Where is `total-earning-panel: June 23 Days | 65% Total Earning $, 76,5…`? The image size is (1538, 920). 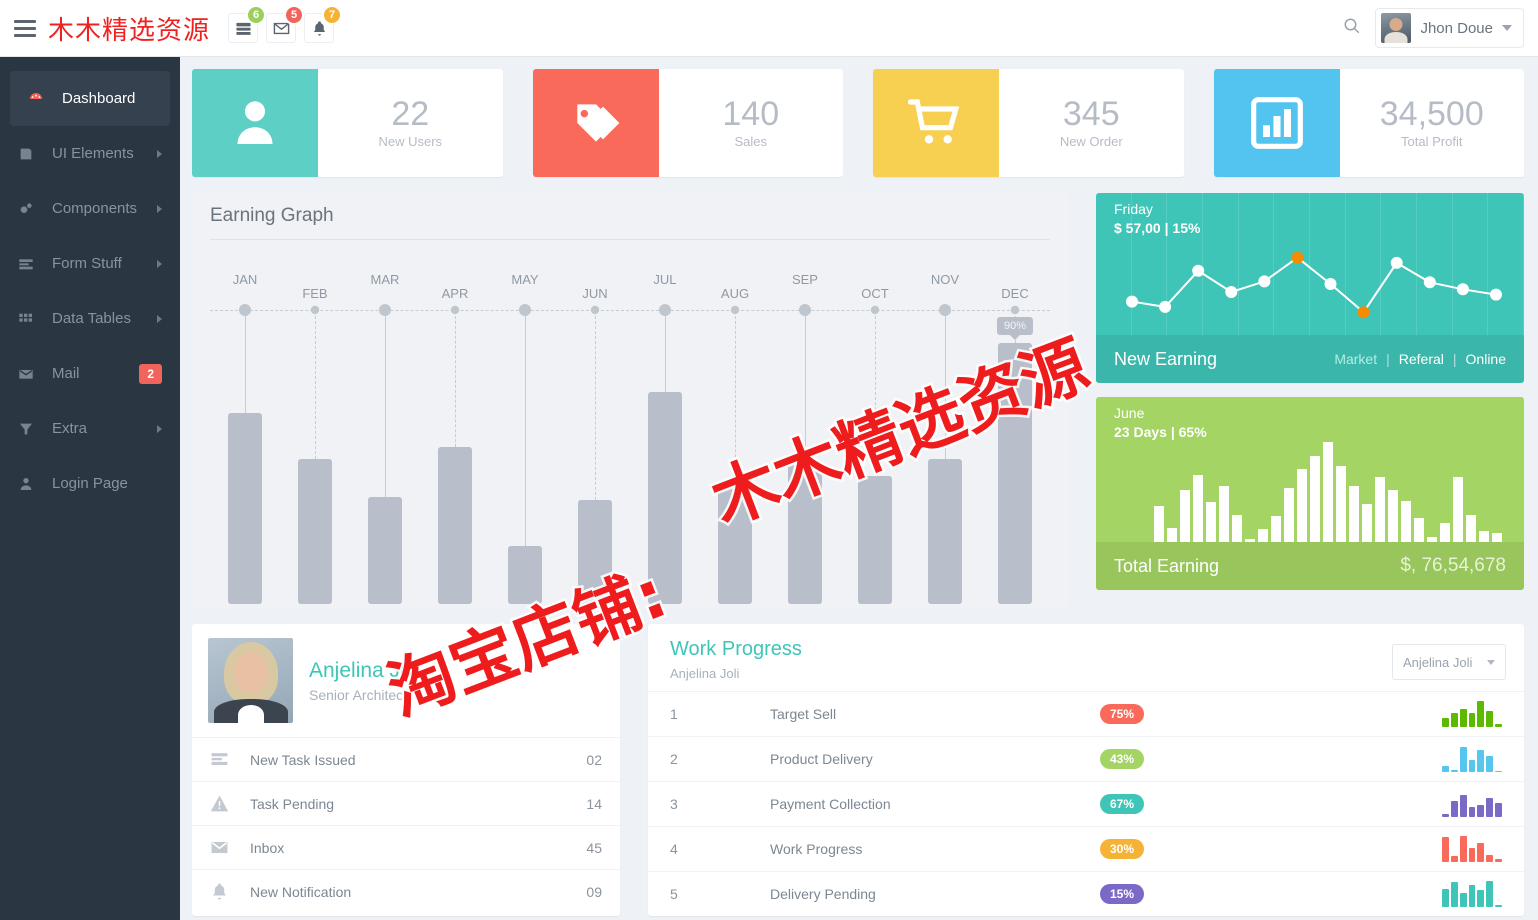 total-earning-panel: June 23 Days | 65% Total Earning $, 76,5… is located at coordinates (1310, 493).